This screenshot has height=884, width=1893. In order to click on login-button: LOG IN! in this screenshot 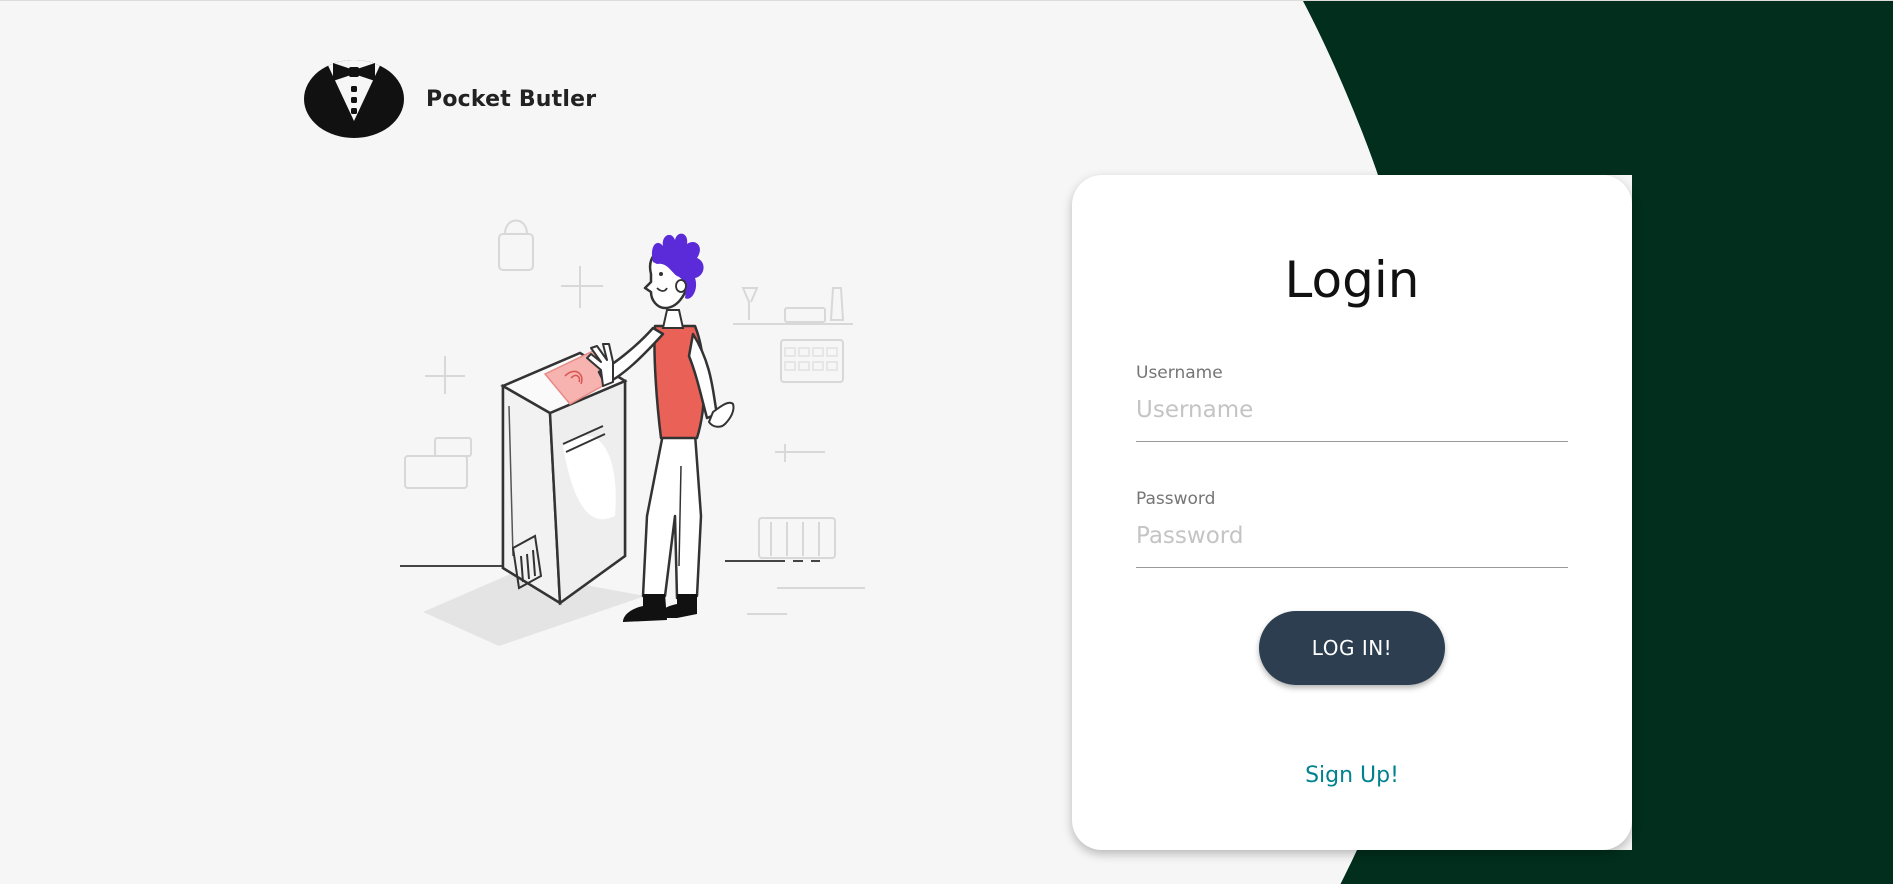, I will do `click(1352, 648)`.